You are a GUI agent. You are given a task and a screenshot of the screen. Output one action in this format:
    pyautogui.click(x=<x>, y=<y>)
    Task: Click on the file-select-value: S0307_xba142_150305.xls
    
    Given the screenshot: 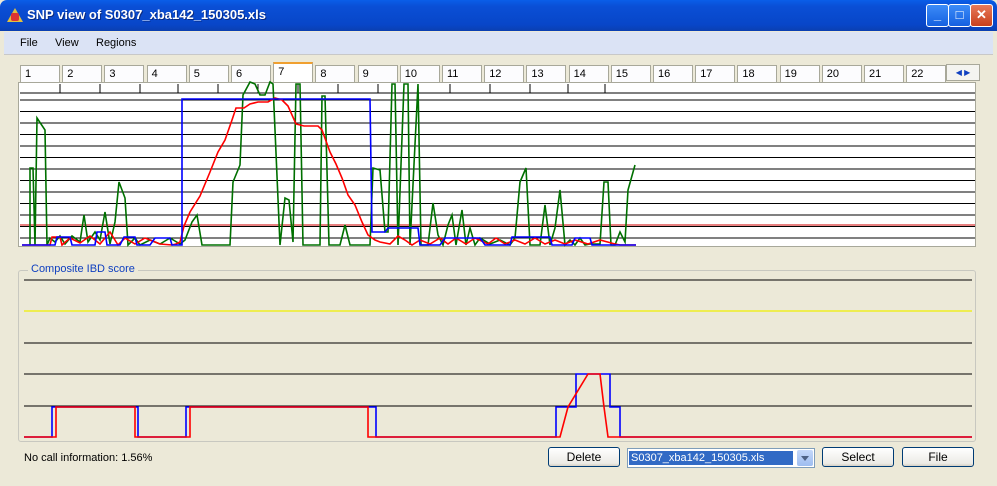 What is the action you would take?
    pyautogui.click(x=711, y=458)
    